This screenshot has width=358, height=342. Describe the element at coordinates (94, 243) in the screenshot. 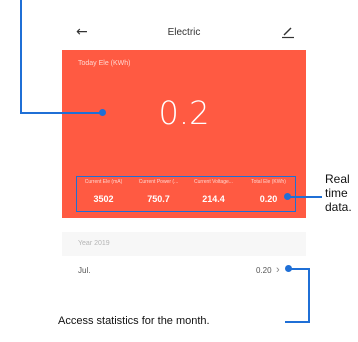

I see `year-label: Year 2019` at that location.